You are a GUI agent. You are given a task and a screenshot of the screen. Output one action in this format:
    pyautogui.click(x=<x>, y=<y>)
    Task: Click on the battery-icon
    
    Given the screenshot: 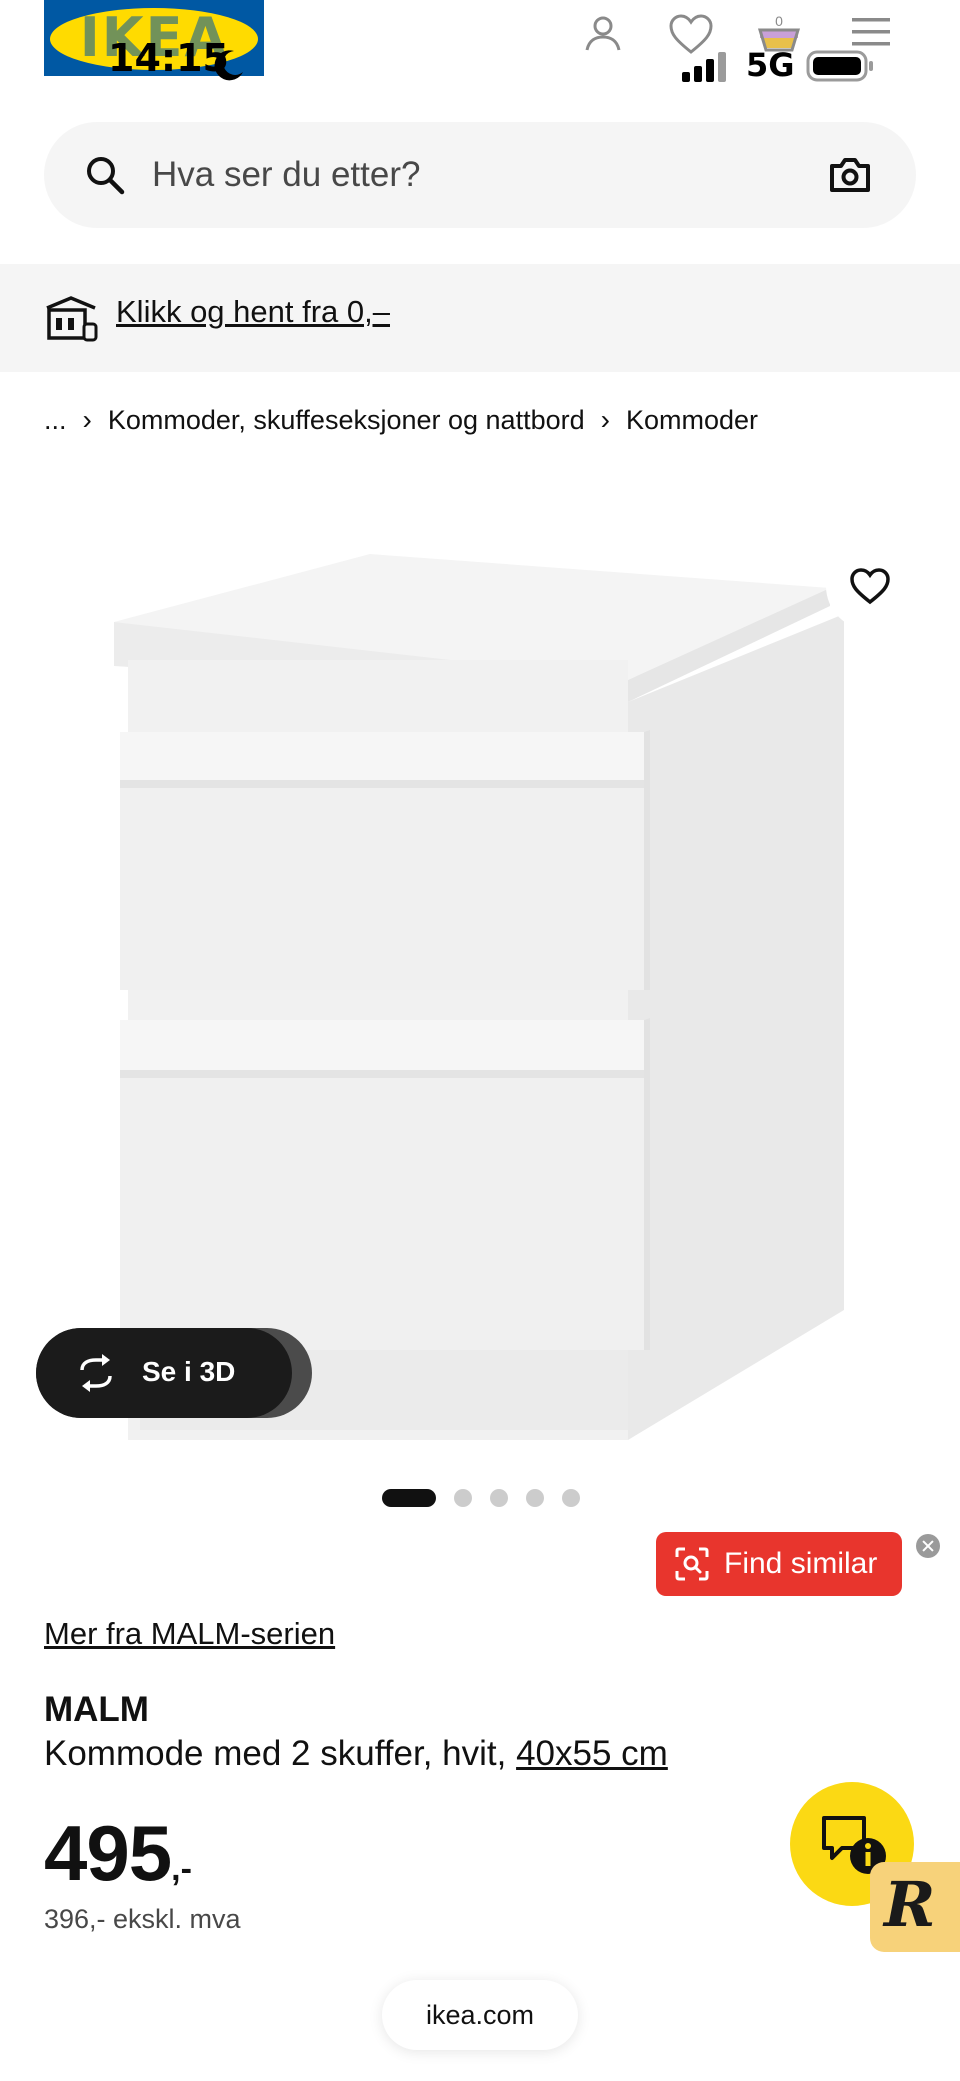 What is the action you would take?
    pyautogui.click(x=839, y=66)
    